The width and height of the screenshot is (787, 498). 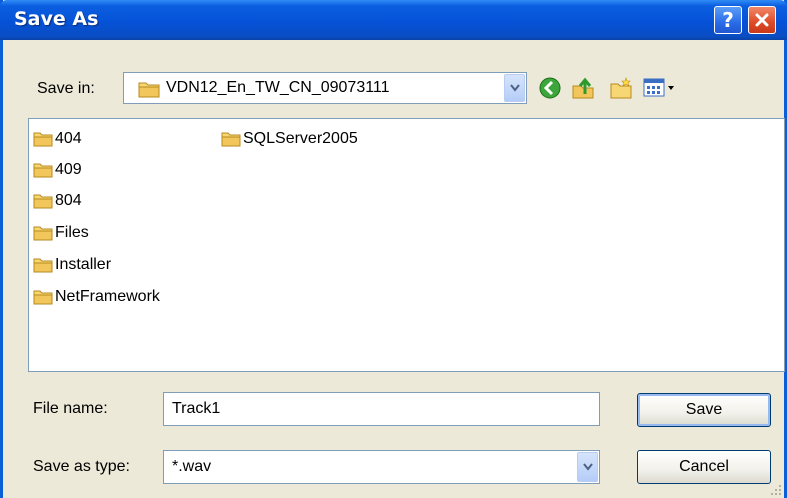 I want to click on views-menu-button, so click(x=660, y=88).